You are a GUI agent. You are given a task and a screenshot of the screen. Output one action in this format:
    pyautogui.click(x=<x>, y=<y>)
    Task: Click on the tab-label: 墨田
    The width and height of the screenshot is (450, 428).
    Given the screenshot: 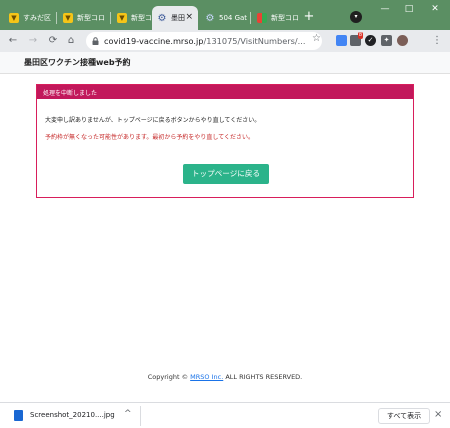 What is the action you would take?
    pyautogui.click(x=178, y=18)
    